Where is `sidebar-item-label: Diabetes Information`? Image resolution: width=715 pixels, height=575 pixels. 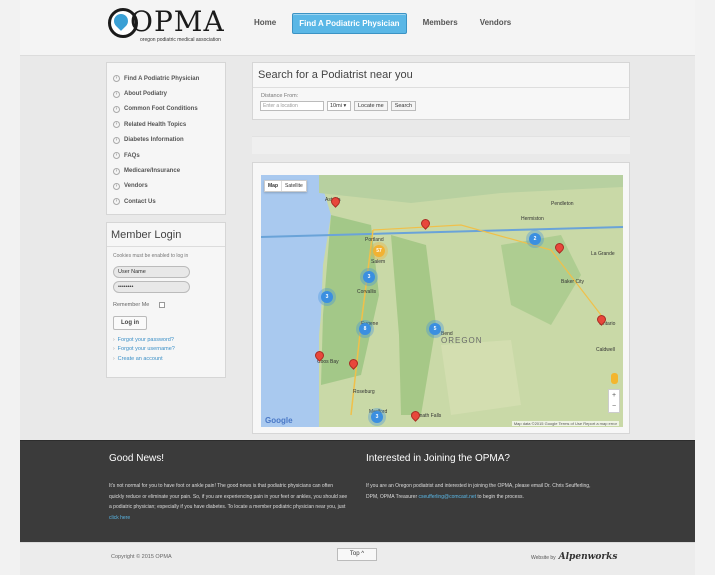 sidebar-item-label: Diabetes Information is located at coordinates (154, 140).